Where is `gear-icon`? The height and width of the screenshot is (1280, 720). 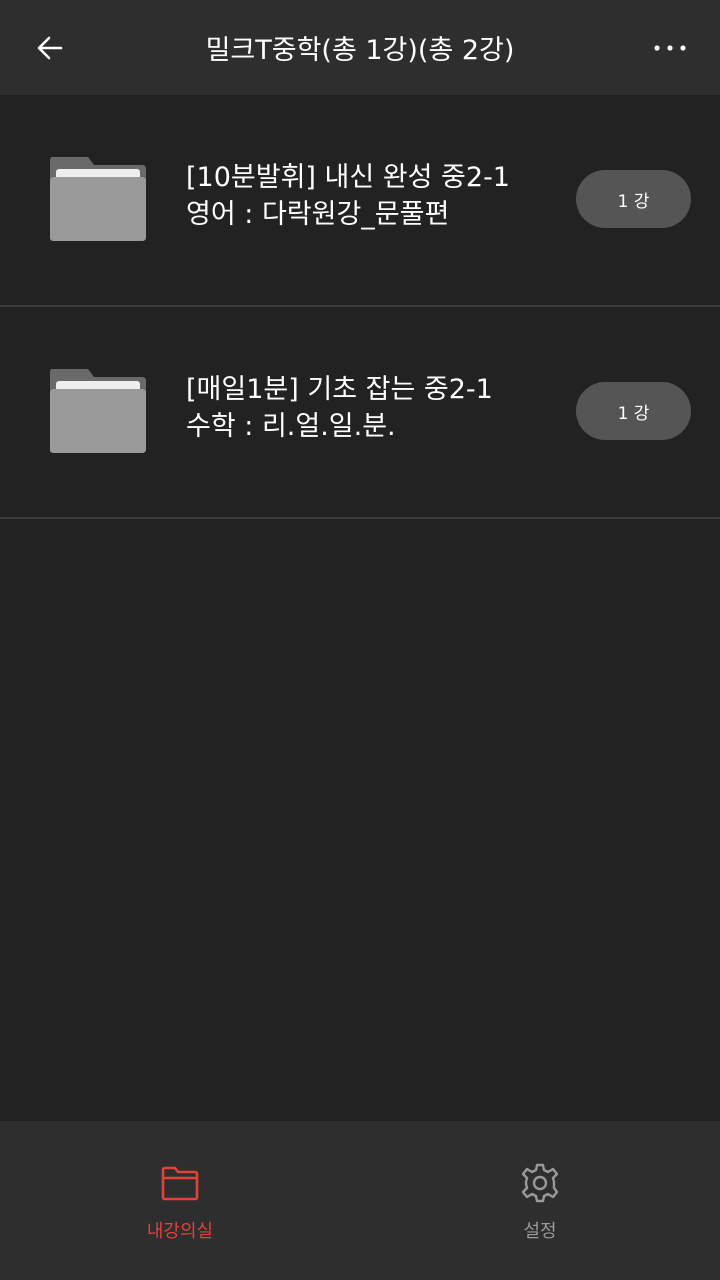 gear-icon is located at coordinates (540, 1183).